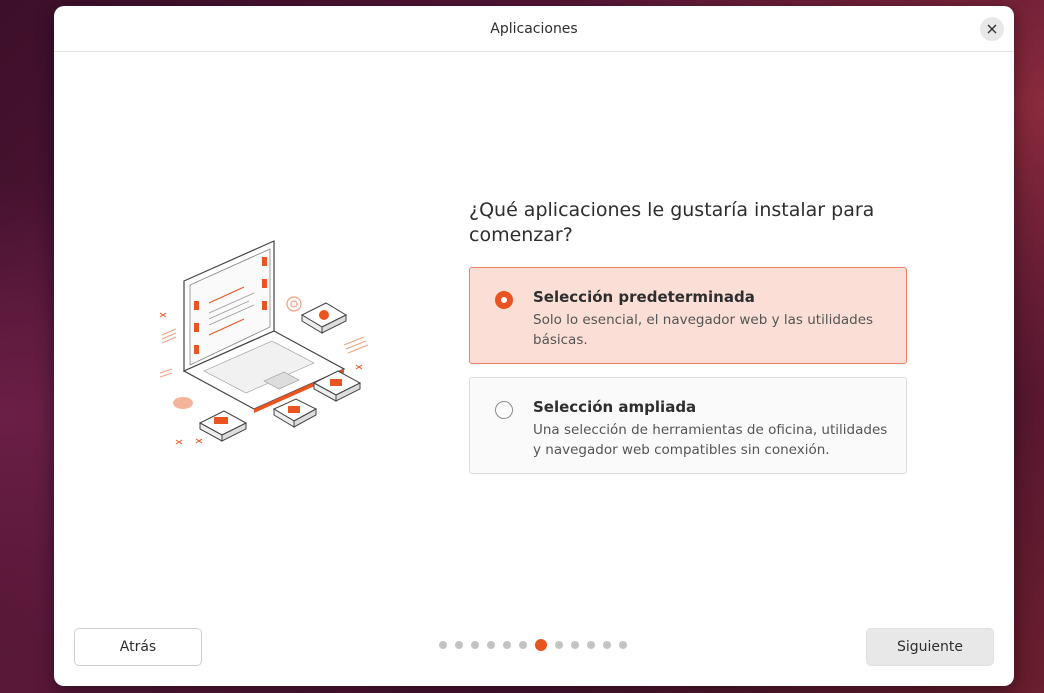  I want to click on close-icon, so click(992, 29).